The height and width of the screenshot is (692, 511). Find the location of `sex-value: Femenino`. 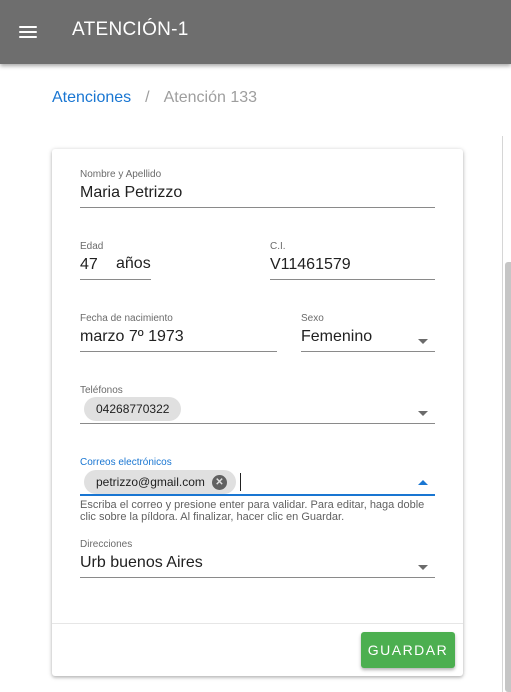

sex-value: Femenino is located at coordinates (337, 336).